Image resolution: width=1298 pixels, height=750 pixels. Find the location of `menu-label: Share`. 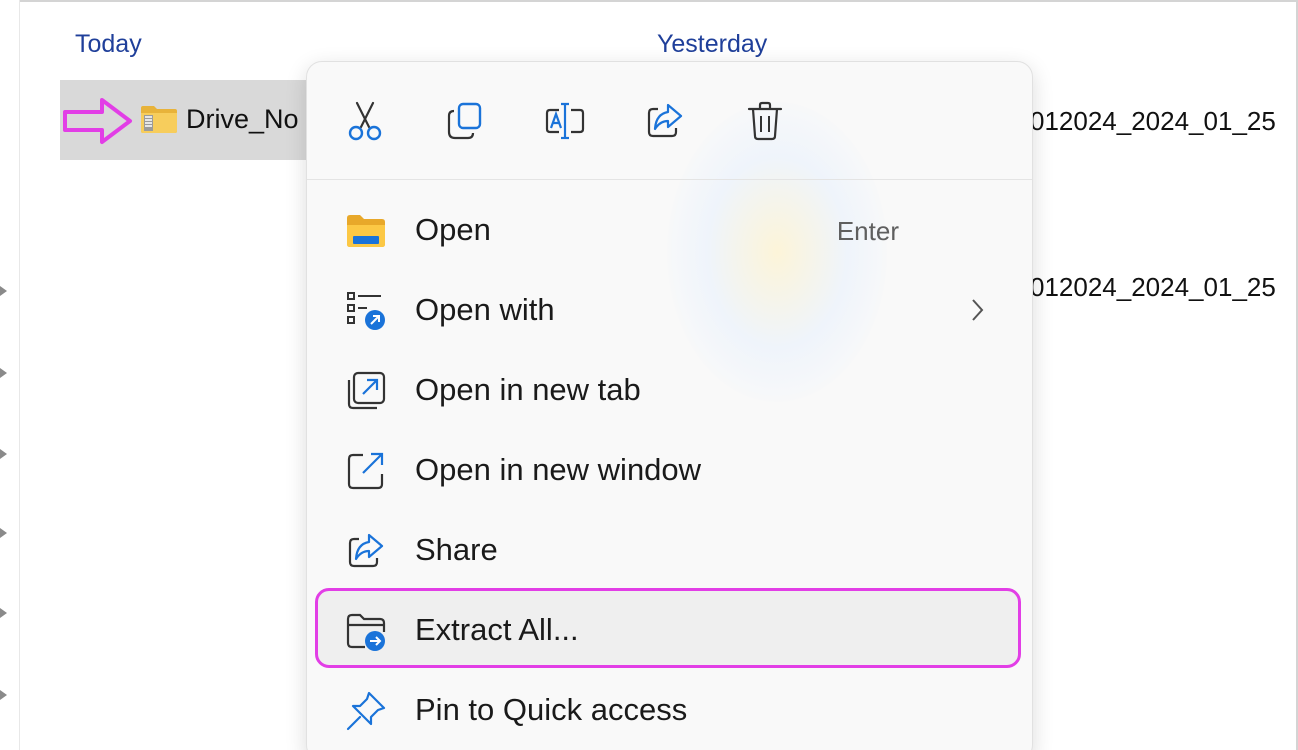

menu-label: Share is located at coordinates (456, 549).